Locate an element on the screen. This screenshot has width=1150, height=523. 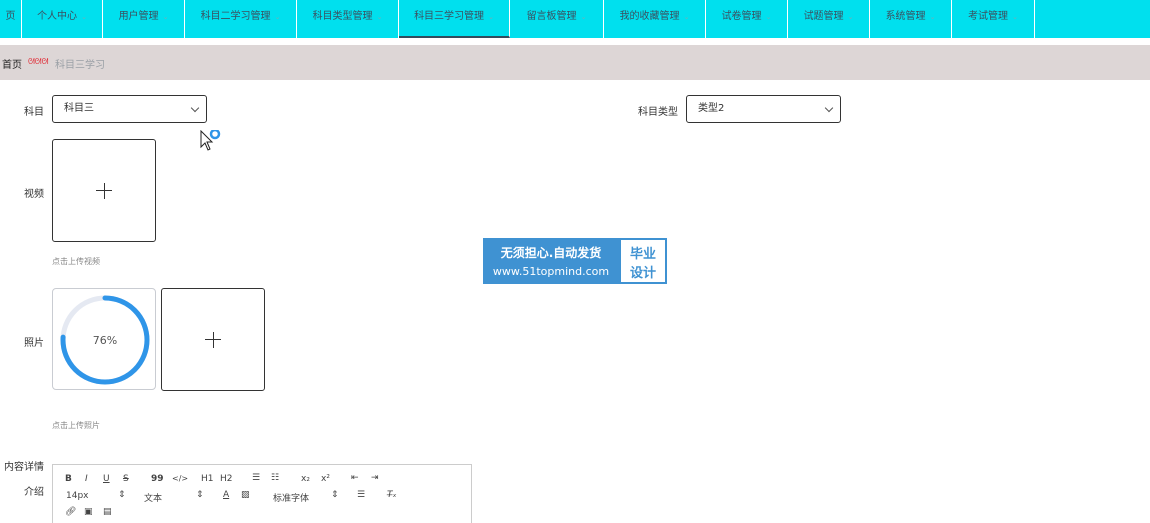
watermark-right: 毕业 设计 is located at coordinates (643, 261).